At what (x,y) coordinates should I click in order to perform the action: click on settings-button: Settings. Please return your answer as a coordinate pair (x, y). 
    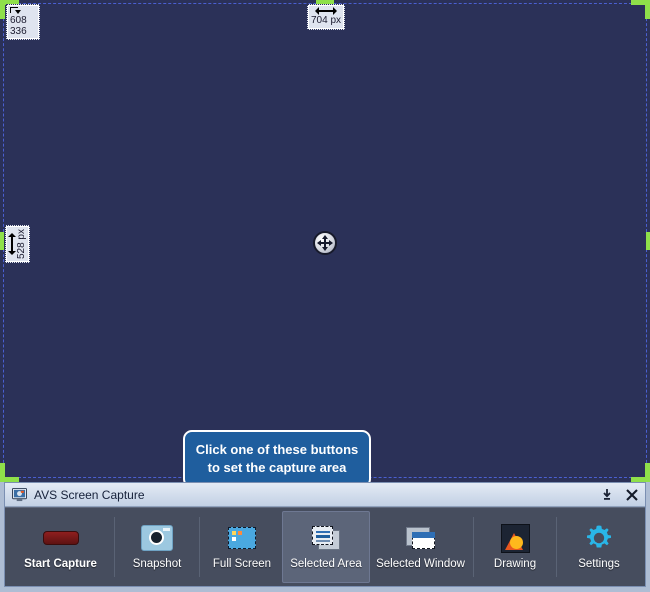
    Looking at the image, I should click on (599, 547).